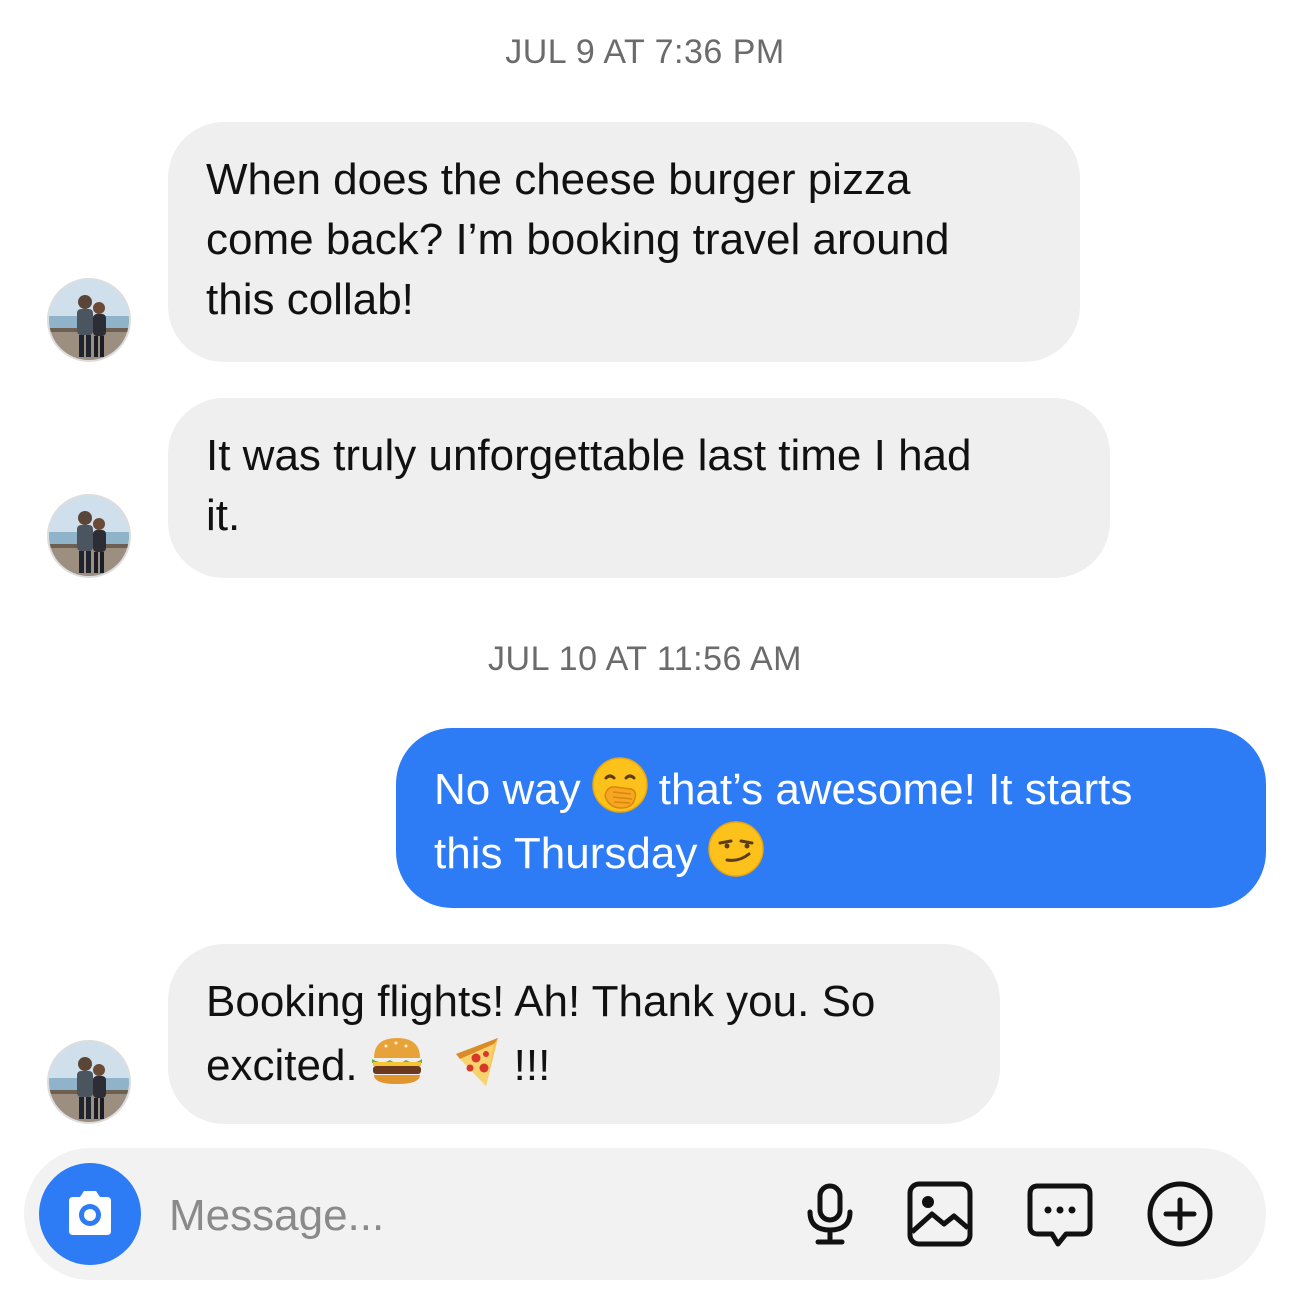 This screenshot has height=1290, width=1290. I want to click on message-text: come back? I’m booking travel around, so click(578, 239).